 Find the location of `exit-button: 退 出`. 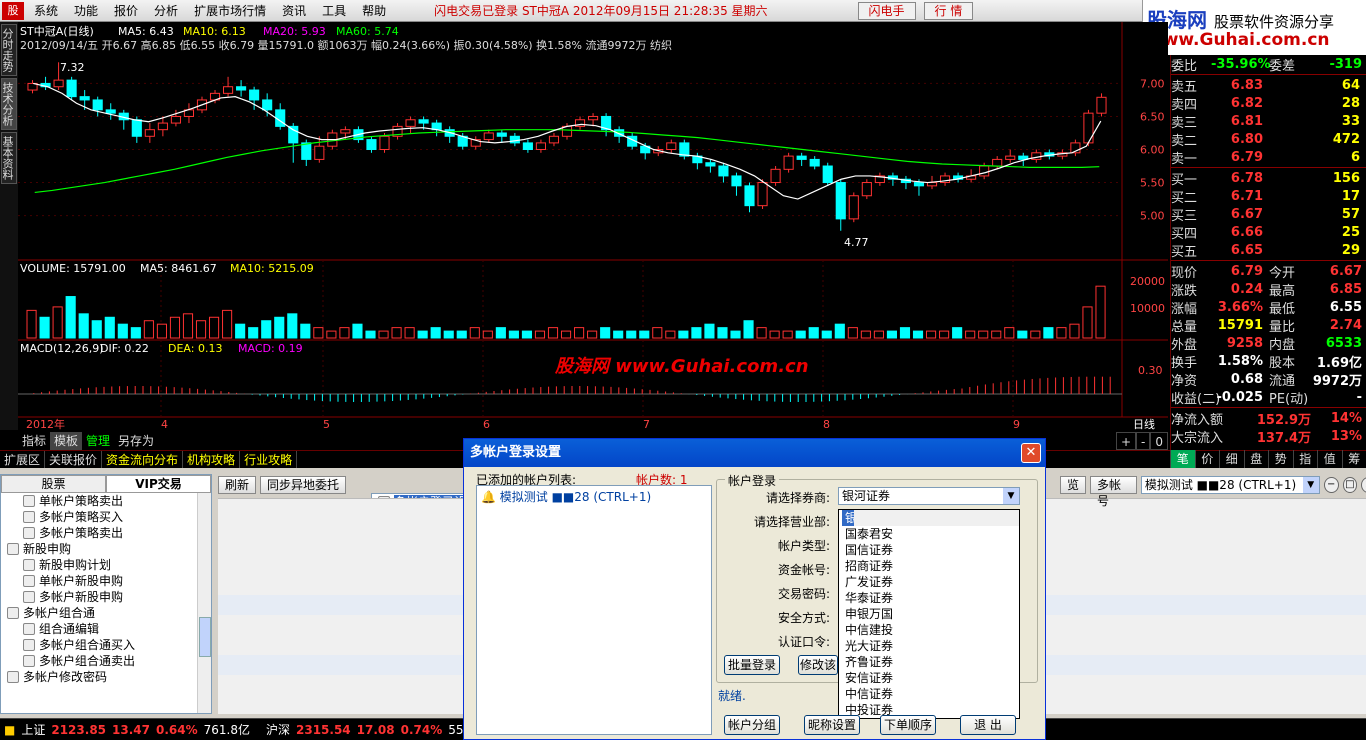

exit-button: 退 出 is located at coordinates (988, 725).